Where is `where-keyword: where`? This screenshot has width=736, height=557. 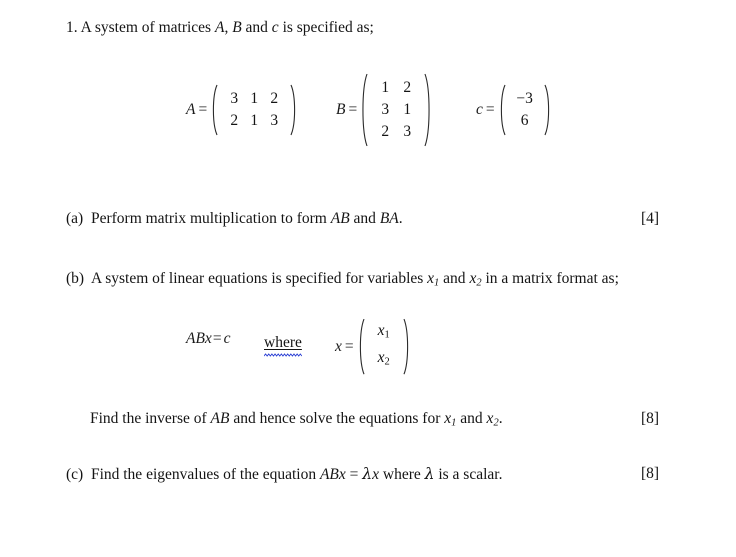 where-keyword: where is located at coordinates (283, 345).